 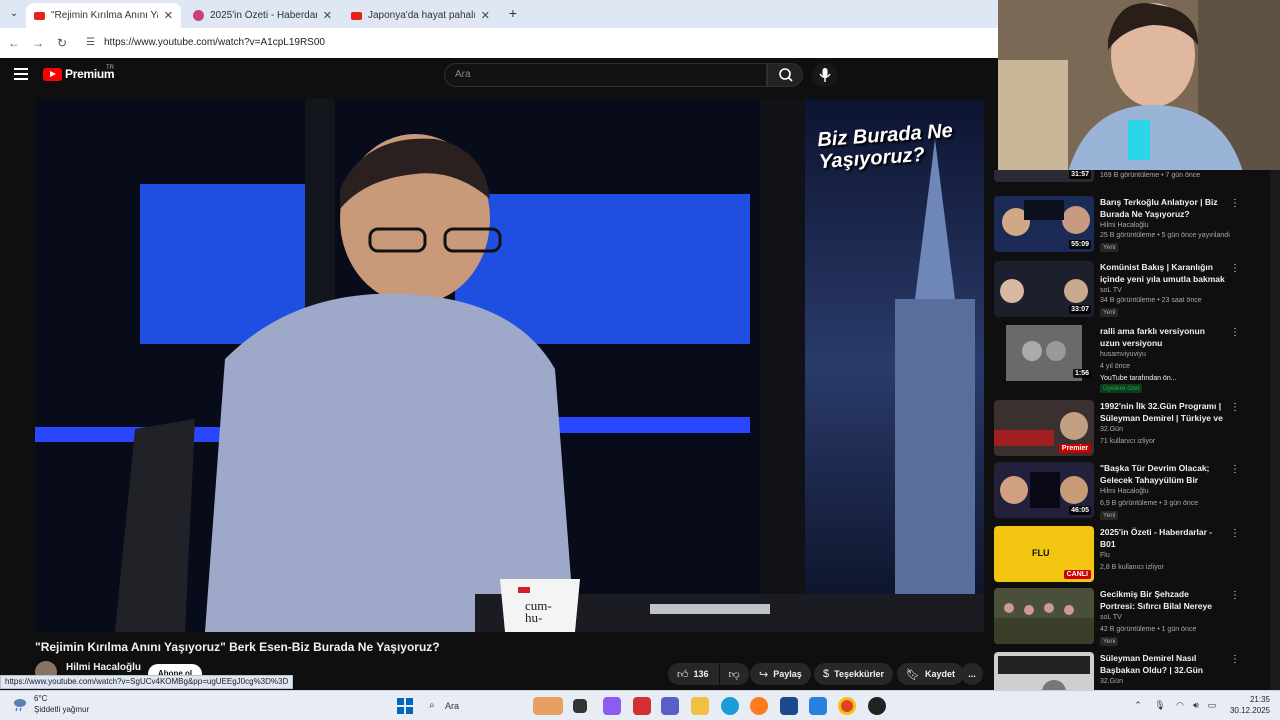 What do you see at coordinates (605, 75) in the screenshot?
I see `search-input: Ara` at bounding box center [605, 75].